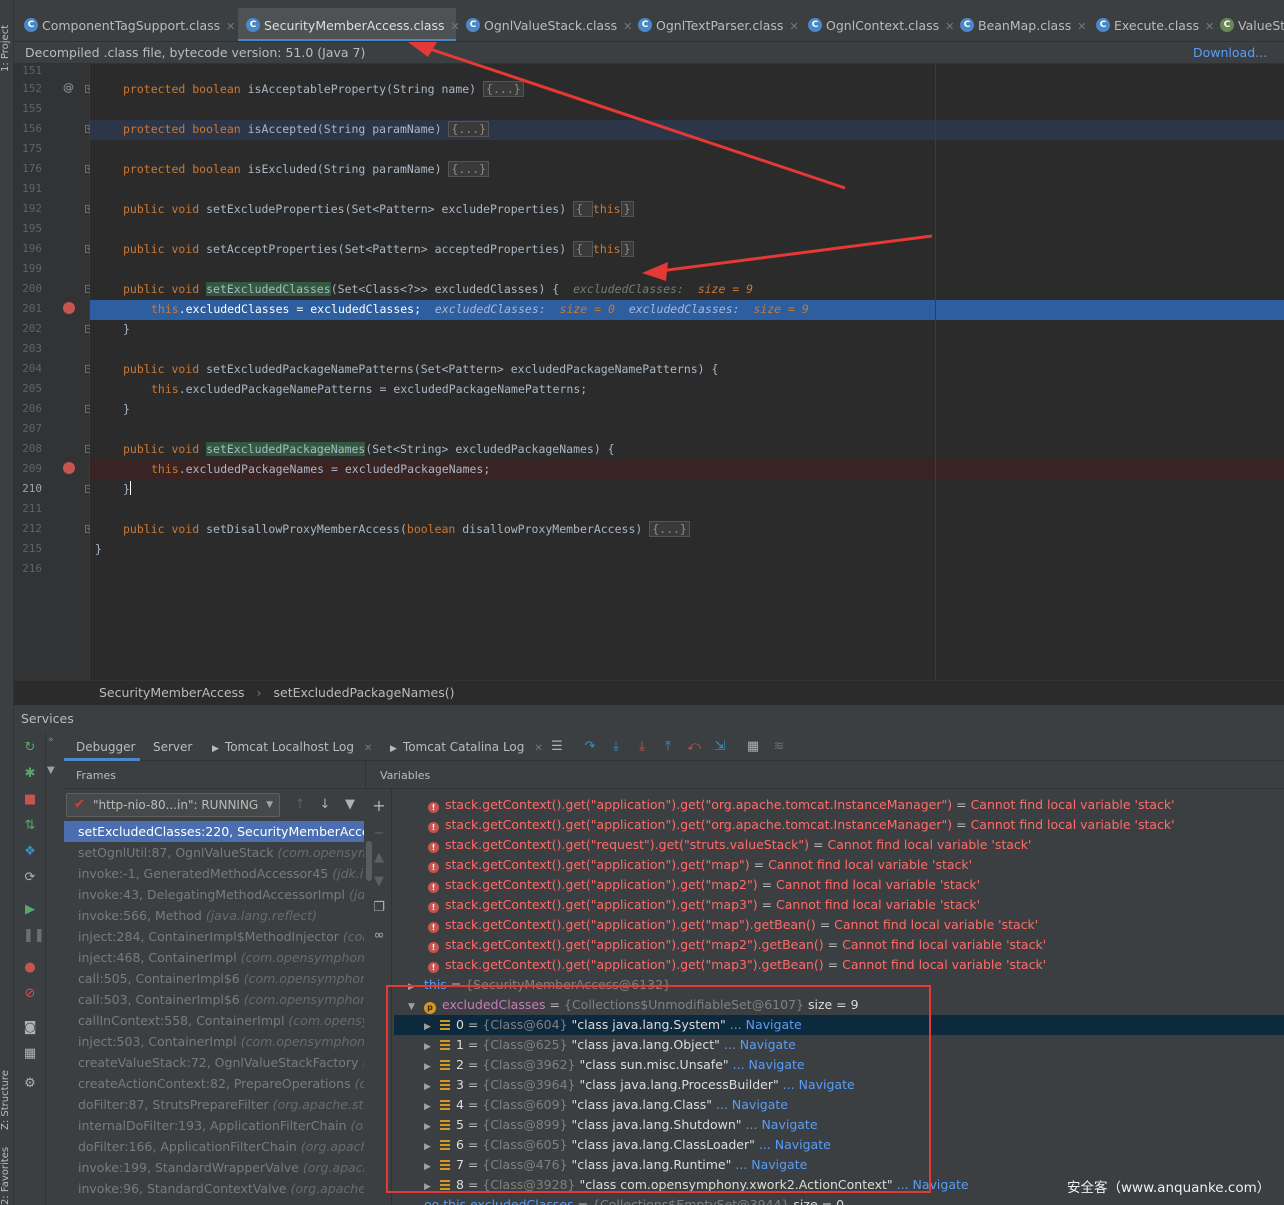  Describe the element at coordinates (102, 747) in the screenshot. I see `tab-debugger: Debugger` at that location.